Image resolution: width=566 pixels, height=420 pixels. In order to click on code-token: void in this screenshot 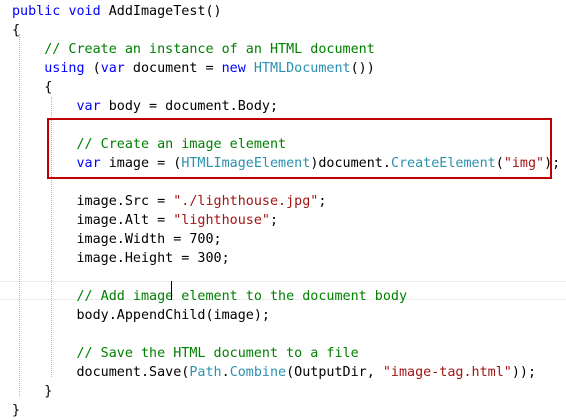, I will do `click(84, 11)`.